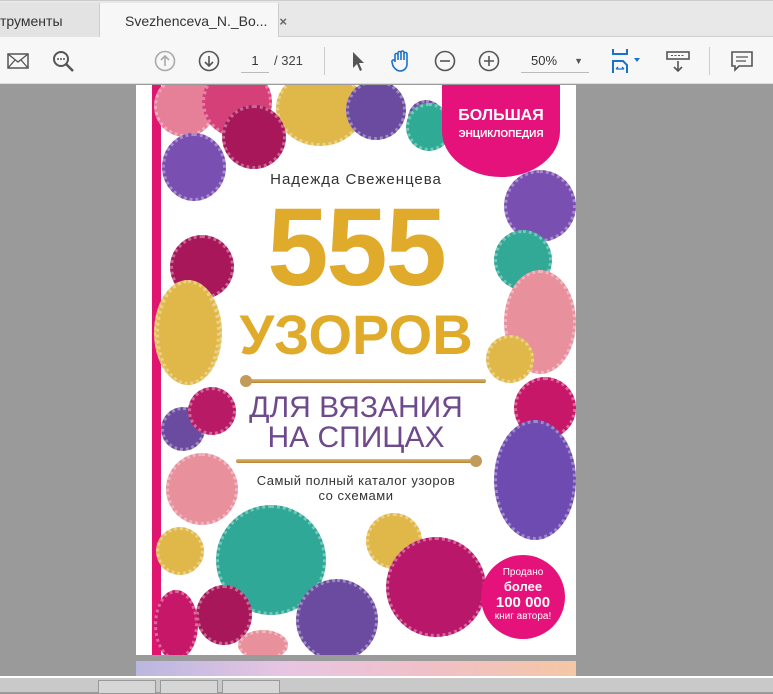 The image size is (773, 694). I want to click on zoom-select: 50% ▼, so click(555, 61).